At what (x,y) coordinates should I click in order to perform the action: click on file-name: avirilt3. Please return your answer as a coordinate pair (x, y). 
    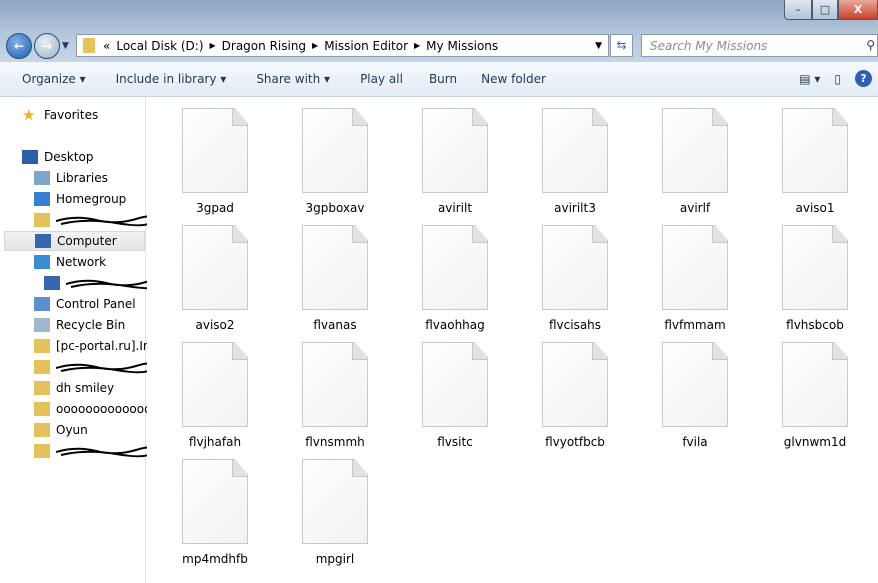
    Looking at the image, I should click on (575, 208).